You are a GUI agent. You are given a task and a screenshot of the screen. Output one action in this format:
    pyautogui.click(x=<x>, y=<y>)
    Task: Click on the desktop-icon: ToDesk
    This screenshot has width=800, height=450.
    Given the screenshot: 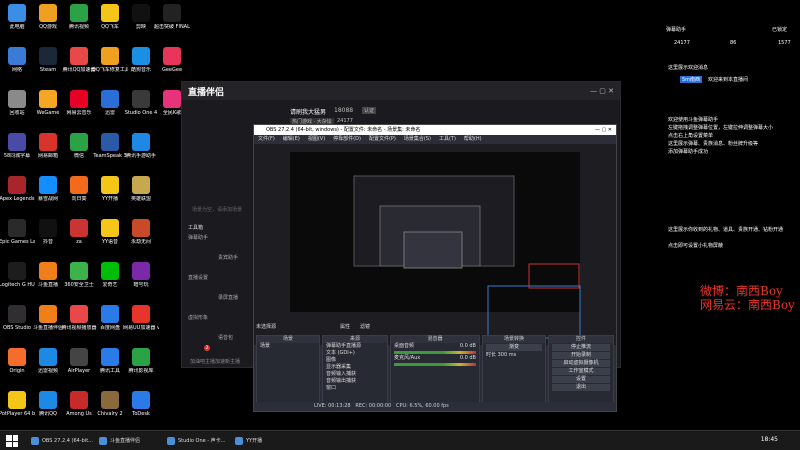 What is the action you would take?
    pyautogui.click(x=141, y=408)
    